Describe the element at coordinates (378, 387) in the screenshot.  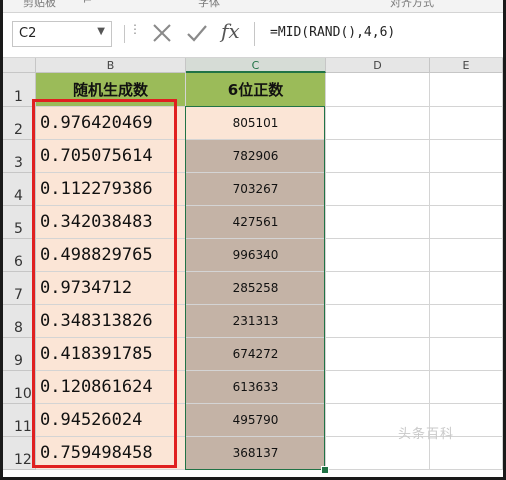
I see `cell-d10` at that location.